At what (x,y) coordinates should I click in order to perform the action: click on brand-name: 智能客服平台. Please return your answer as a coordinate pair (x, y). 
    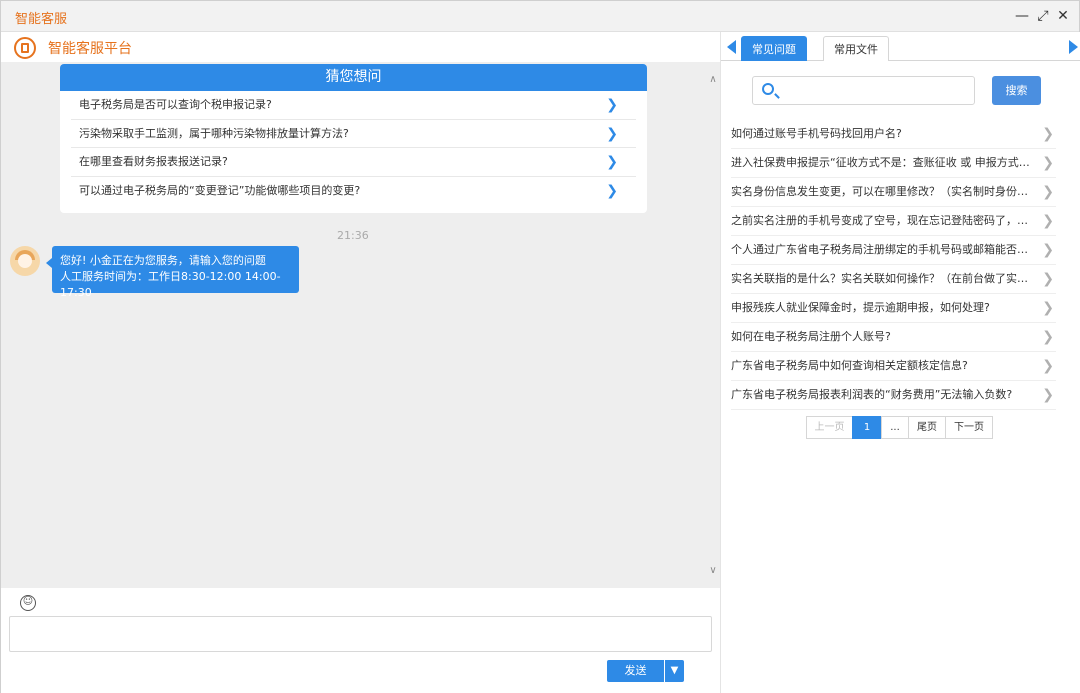
    Looking at the image, I should click on (90, 49).